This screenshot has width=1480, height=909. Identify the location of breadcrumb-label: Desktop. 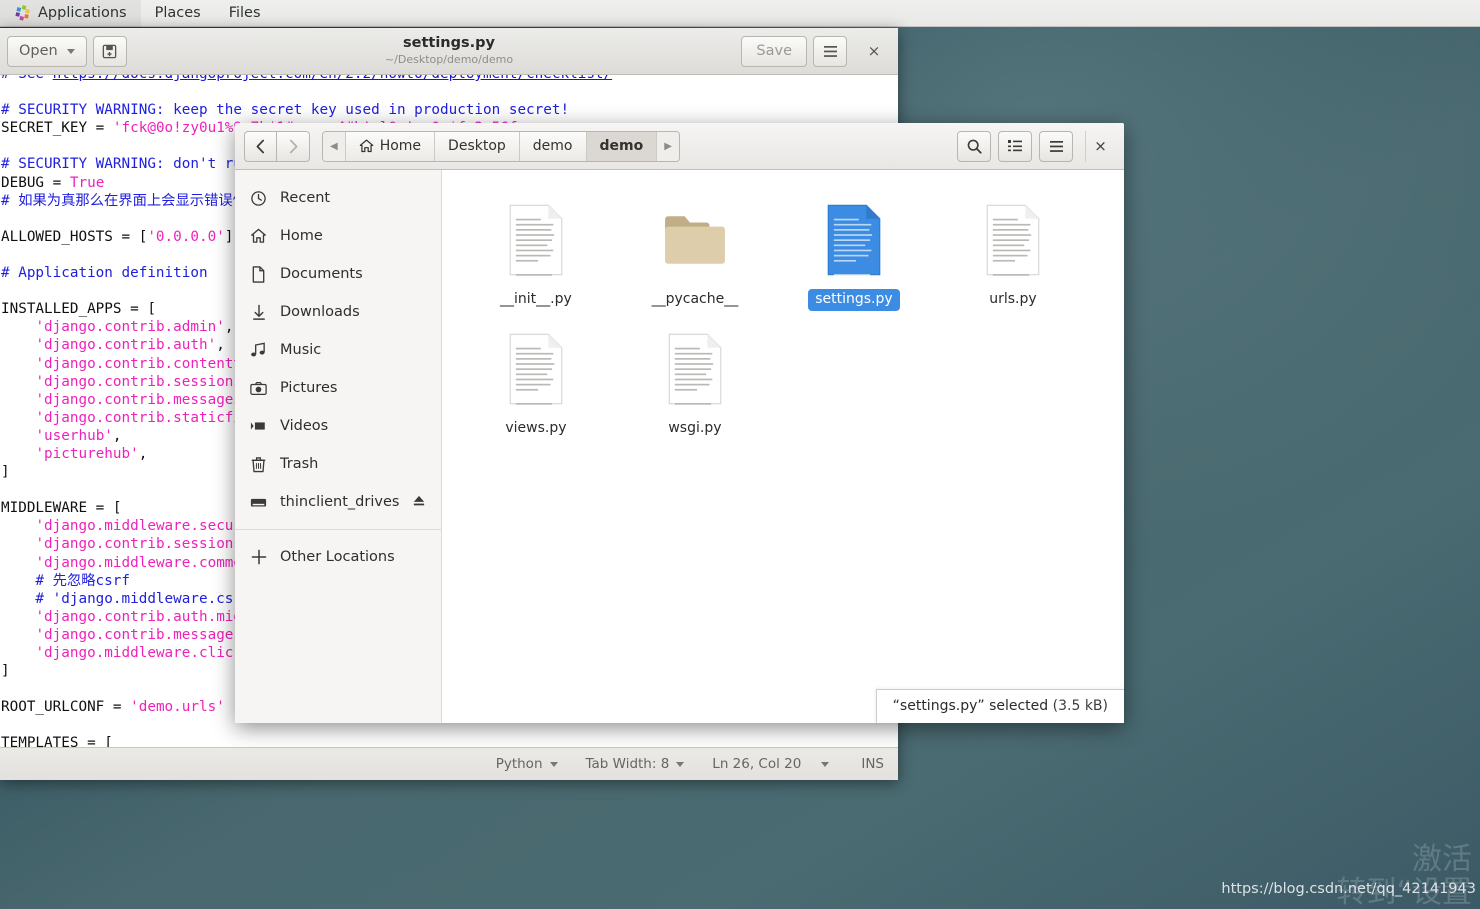
(477, 146).